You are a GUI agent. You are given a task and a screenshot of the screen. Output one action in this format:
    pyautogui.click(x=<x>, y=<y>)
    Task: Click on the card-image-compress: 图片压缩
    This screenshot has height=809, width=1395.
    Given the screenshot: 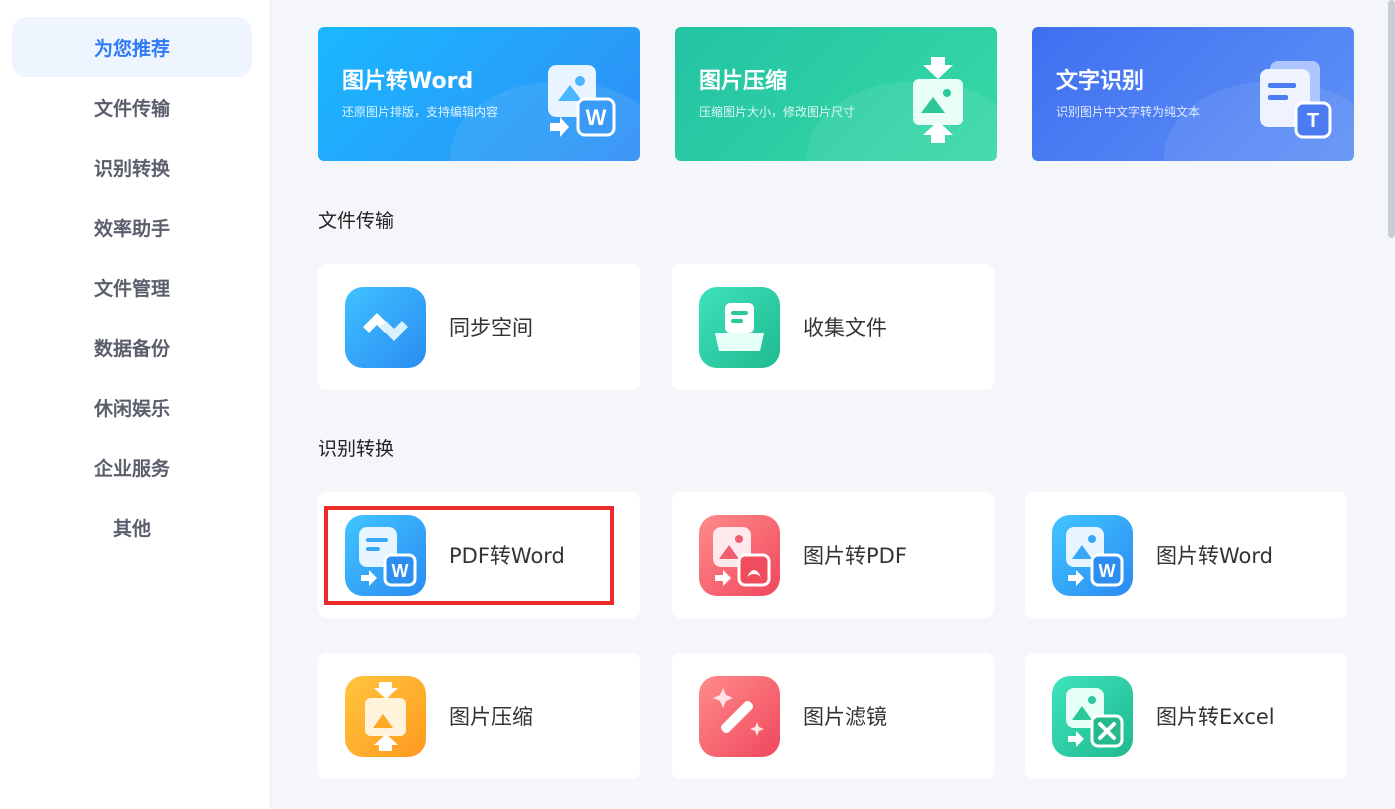 What is the action you would take?
    pyautogui.click(x=479, y=716)
    